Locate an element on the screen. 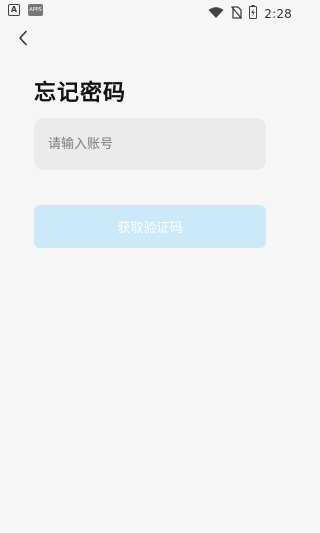 This screenshot has height=533, width=320. page-title: 忘记密码 is located at coordinates (80, 93).